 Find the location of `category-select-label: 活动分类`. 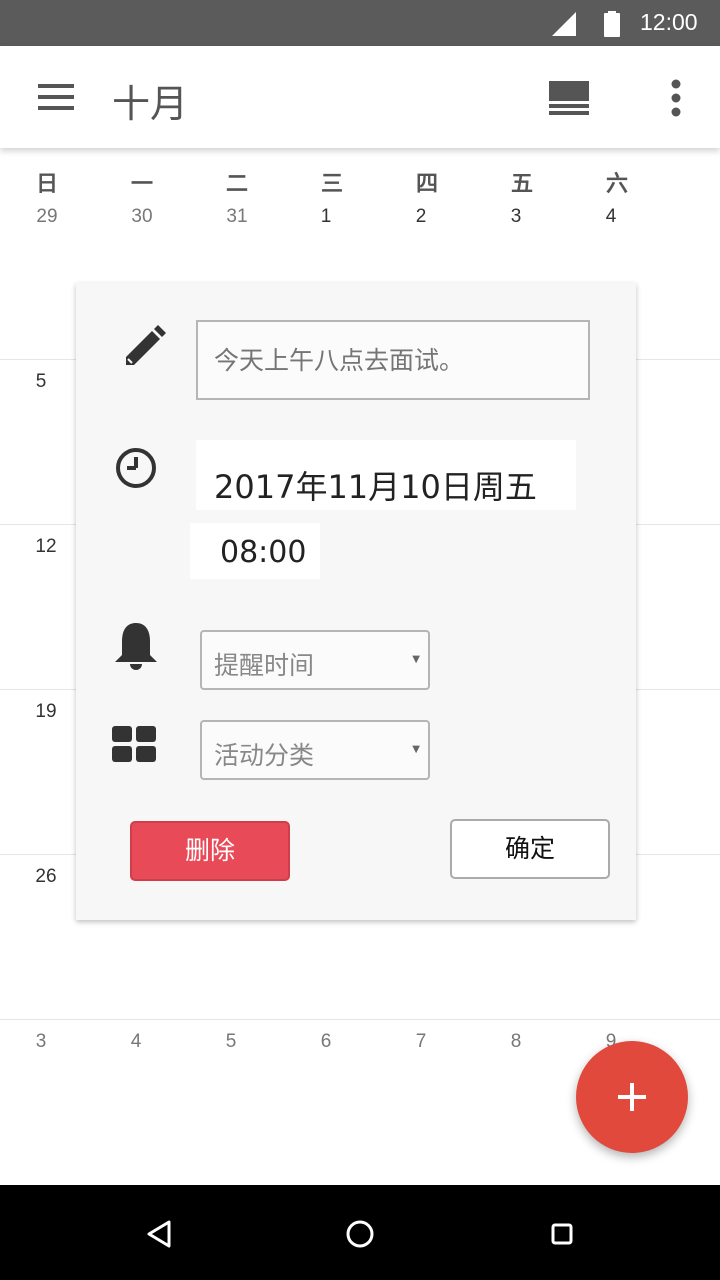

category-select-label: 活动分类 is located at coordinates (264, 755).